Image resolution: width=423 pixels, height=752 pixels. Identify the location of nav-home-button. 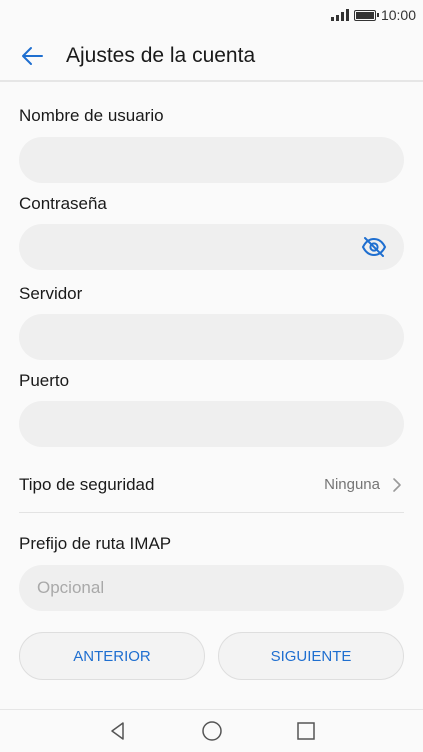
(212, 731).